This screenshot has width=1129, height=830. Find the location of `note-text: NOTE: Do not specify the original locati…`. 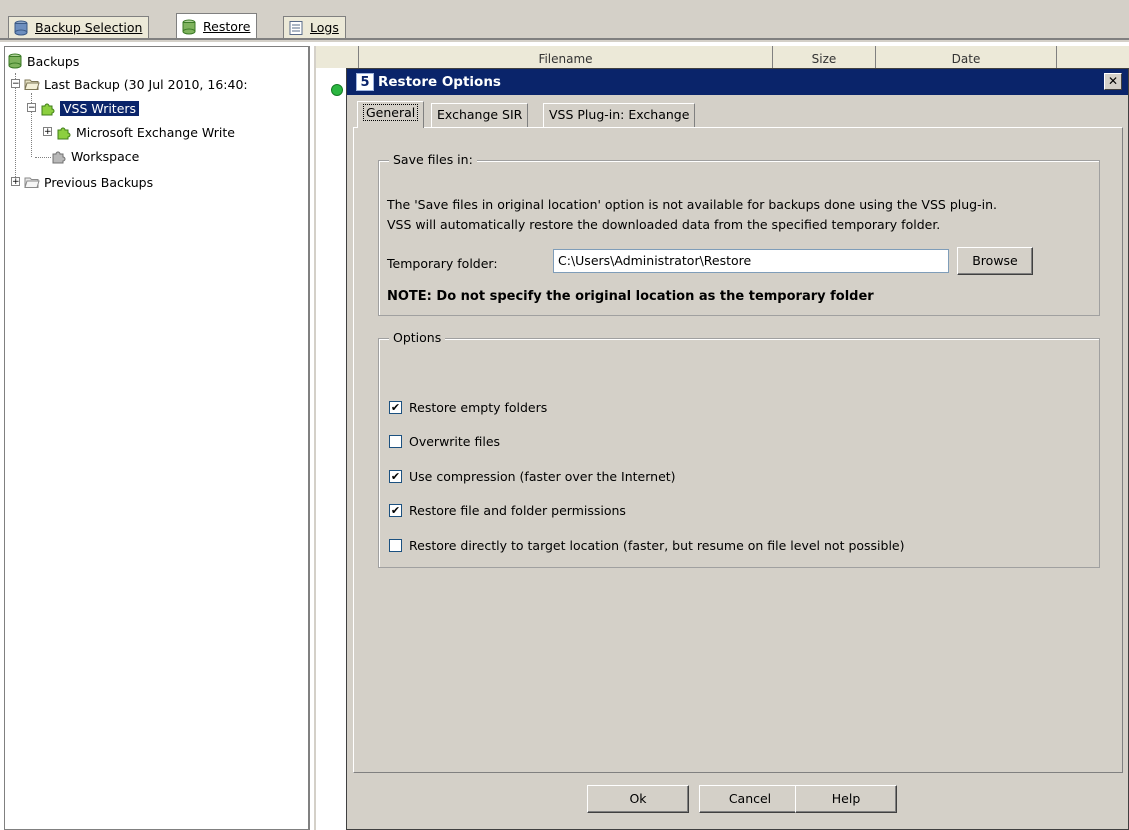

note-text: NOTE: Do not specify the original locati… is located at coordinates (630, 296).